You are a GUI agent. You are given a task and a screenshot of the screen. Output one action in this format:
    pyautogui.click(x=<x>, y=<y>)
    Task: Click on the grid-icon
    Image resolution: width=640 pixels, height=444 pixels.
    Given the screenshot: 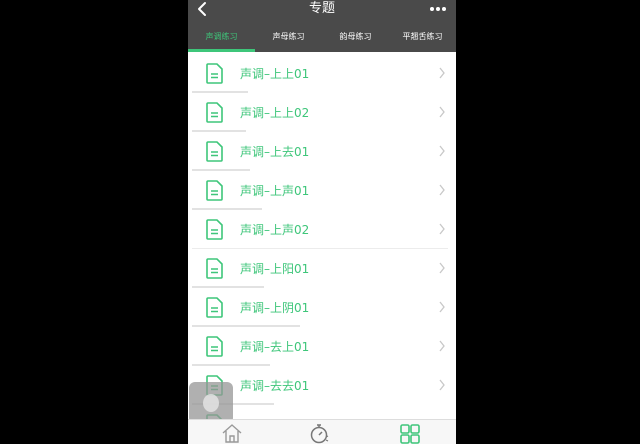 What is the action you would take?
    pyautogui.click(x=410, y=434)
    